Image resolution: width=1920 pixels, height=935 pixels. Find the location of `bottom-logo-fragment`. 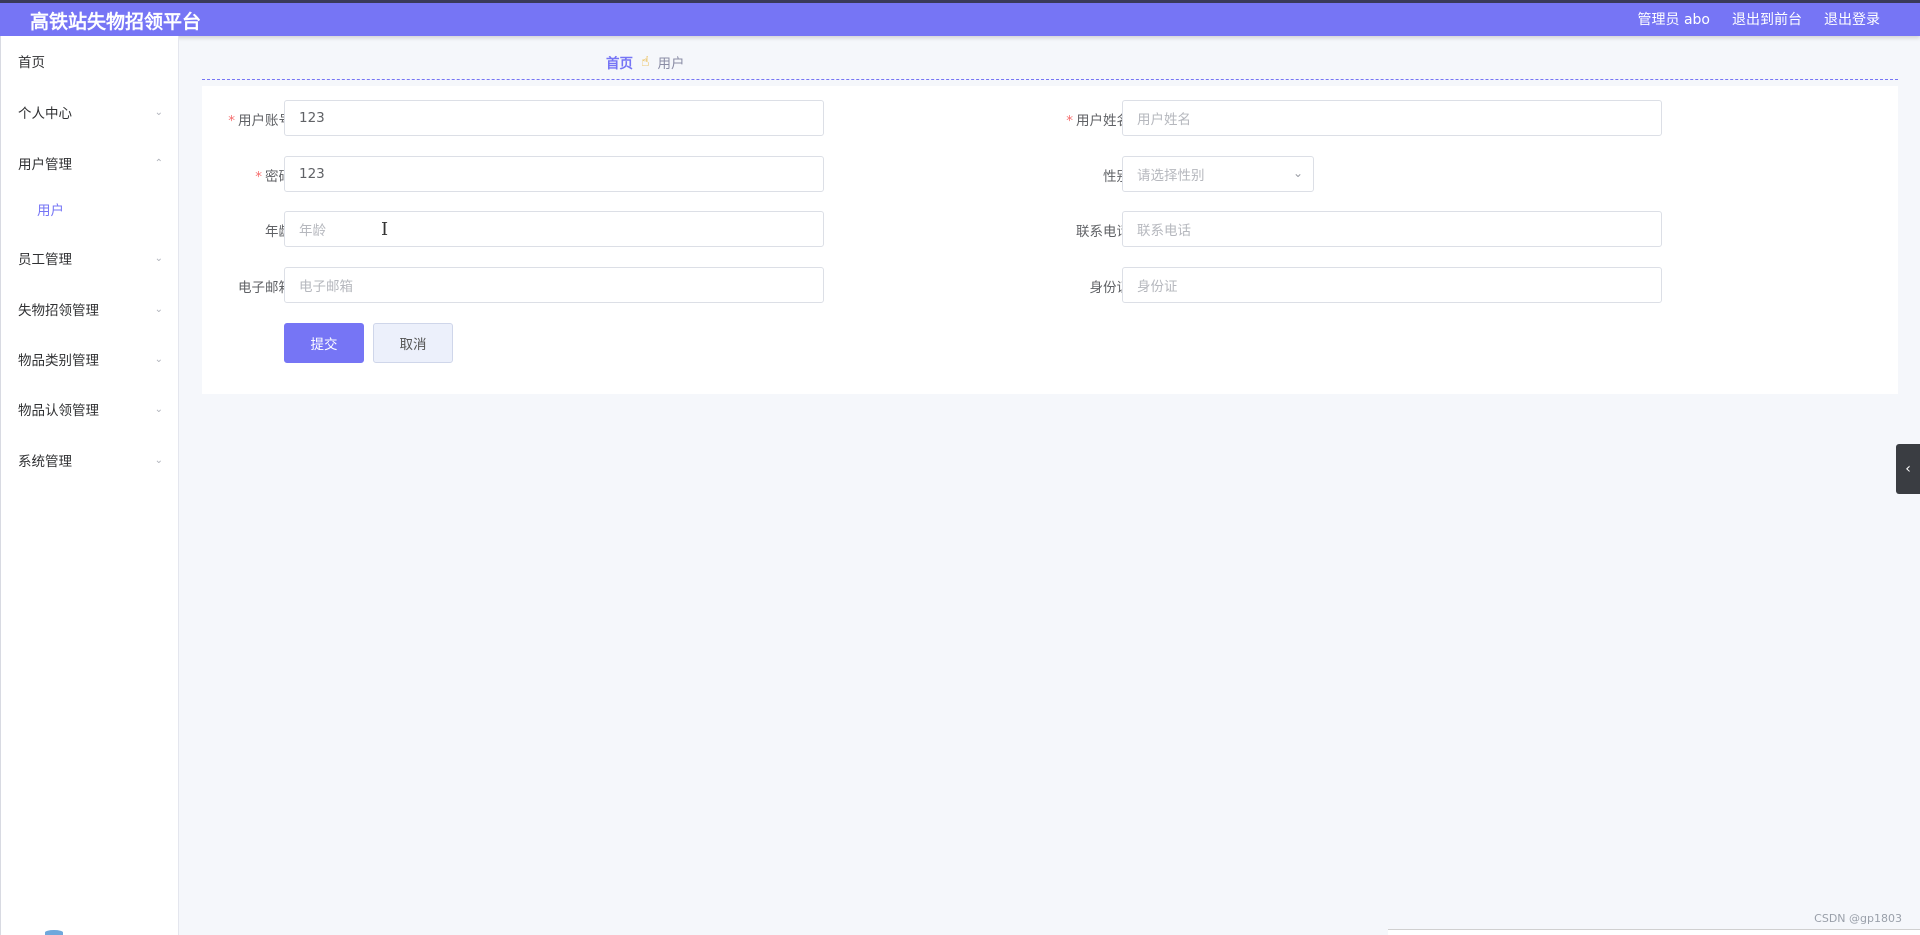

bottom-logo-fragment is located at coordinates (54, 932).